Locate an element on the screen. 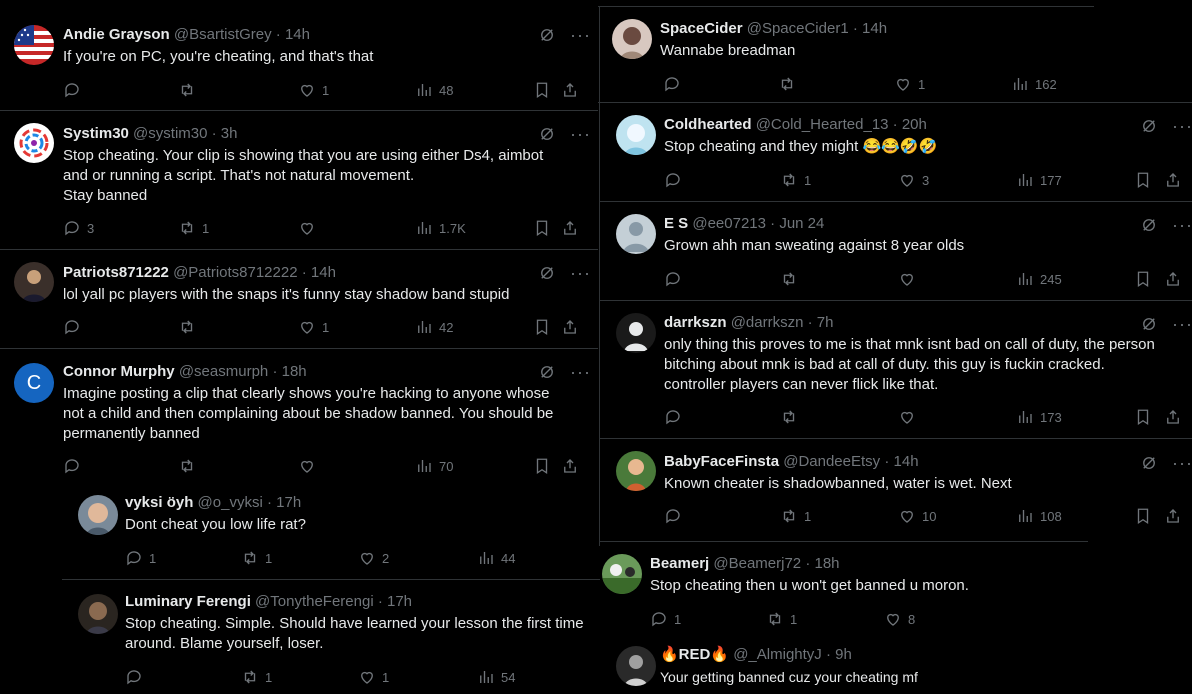  reply-button: 1 is located at coordinates (140, 558).